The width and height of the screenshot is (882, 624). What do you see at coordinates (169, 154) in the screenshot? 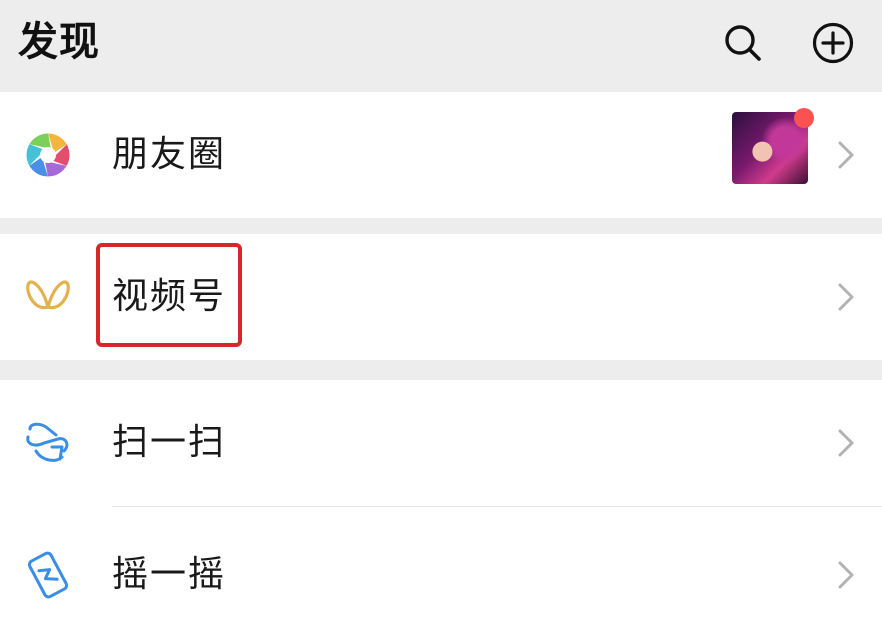
I see `moments-label: 朋友圈` at bounding box center [169, 154].